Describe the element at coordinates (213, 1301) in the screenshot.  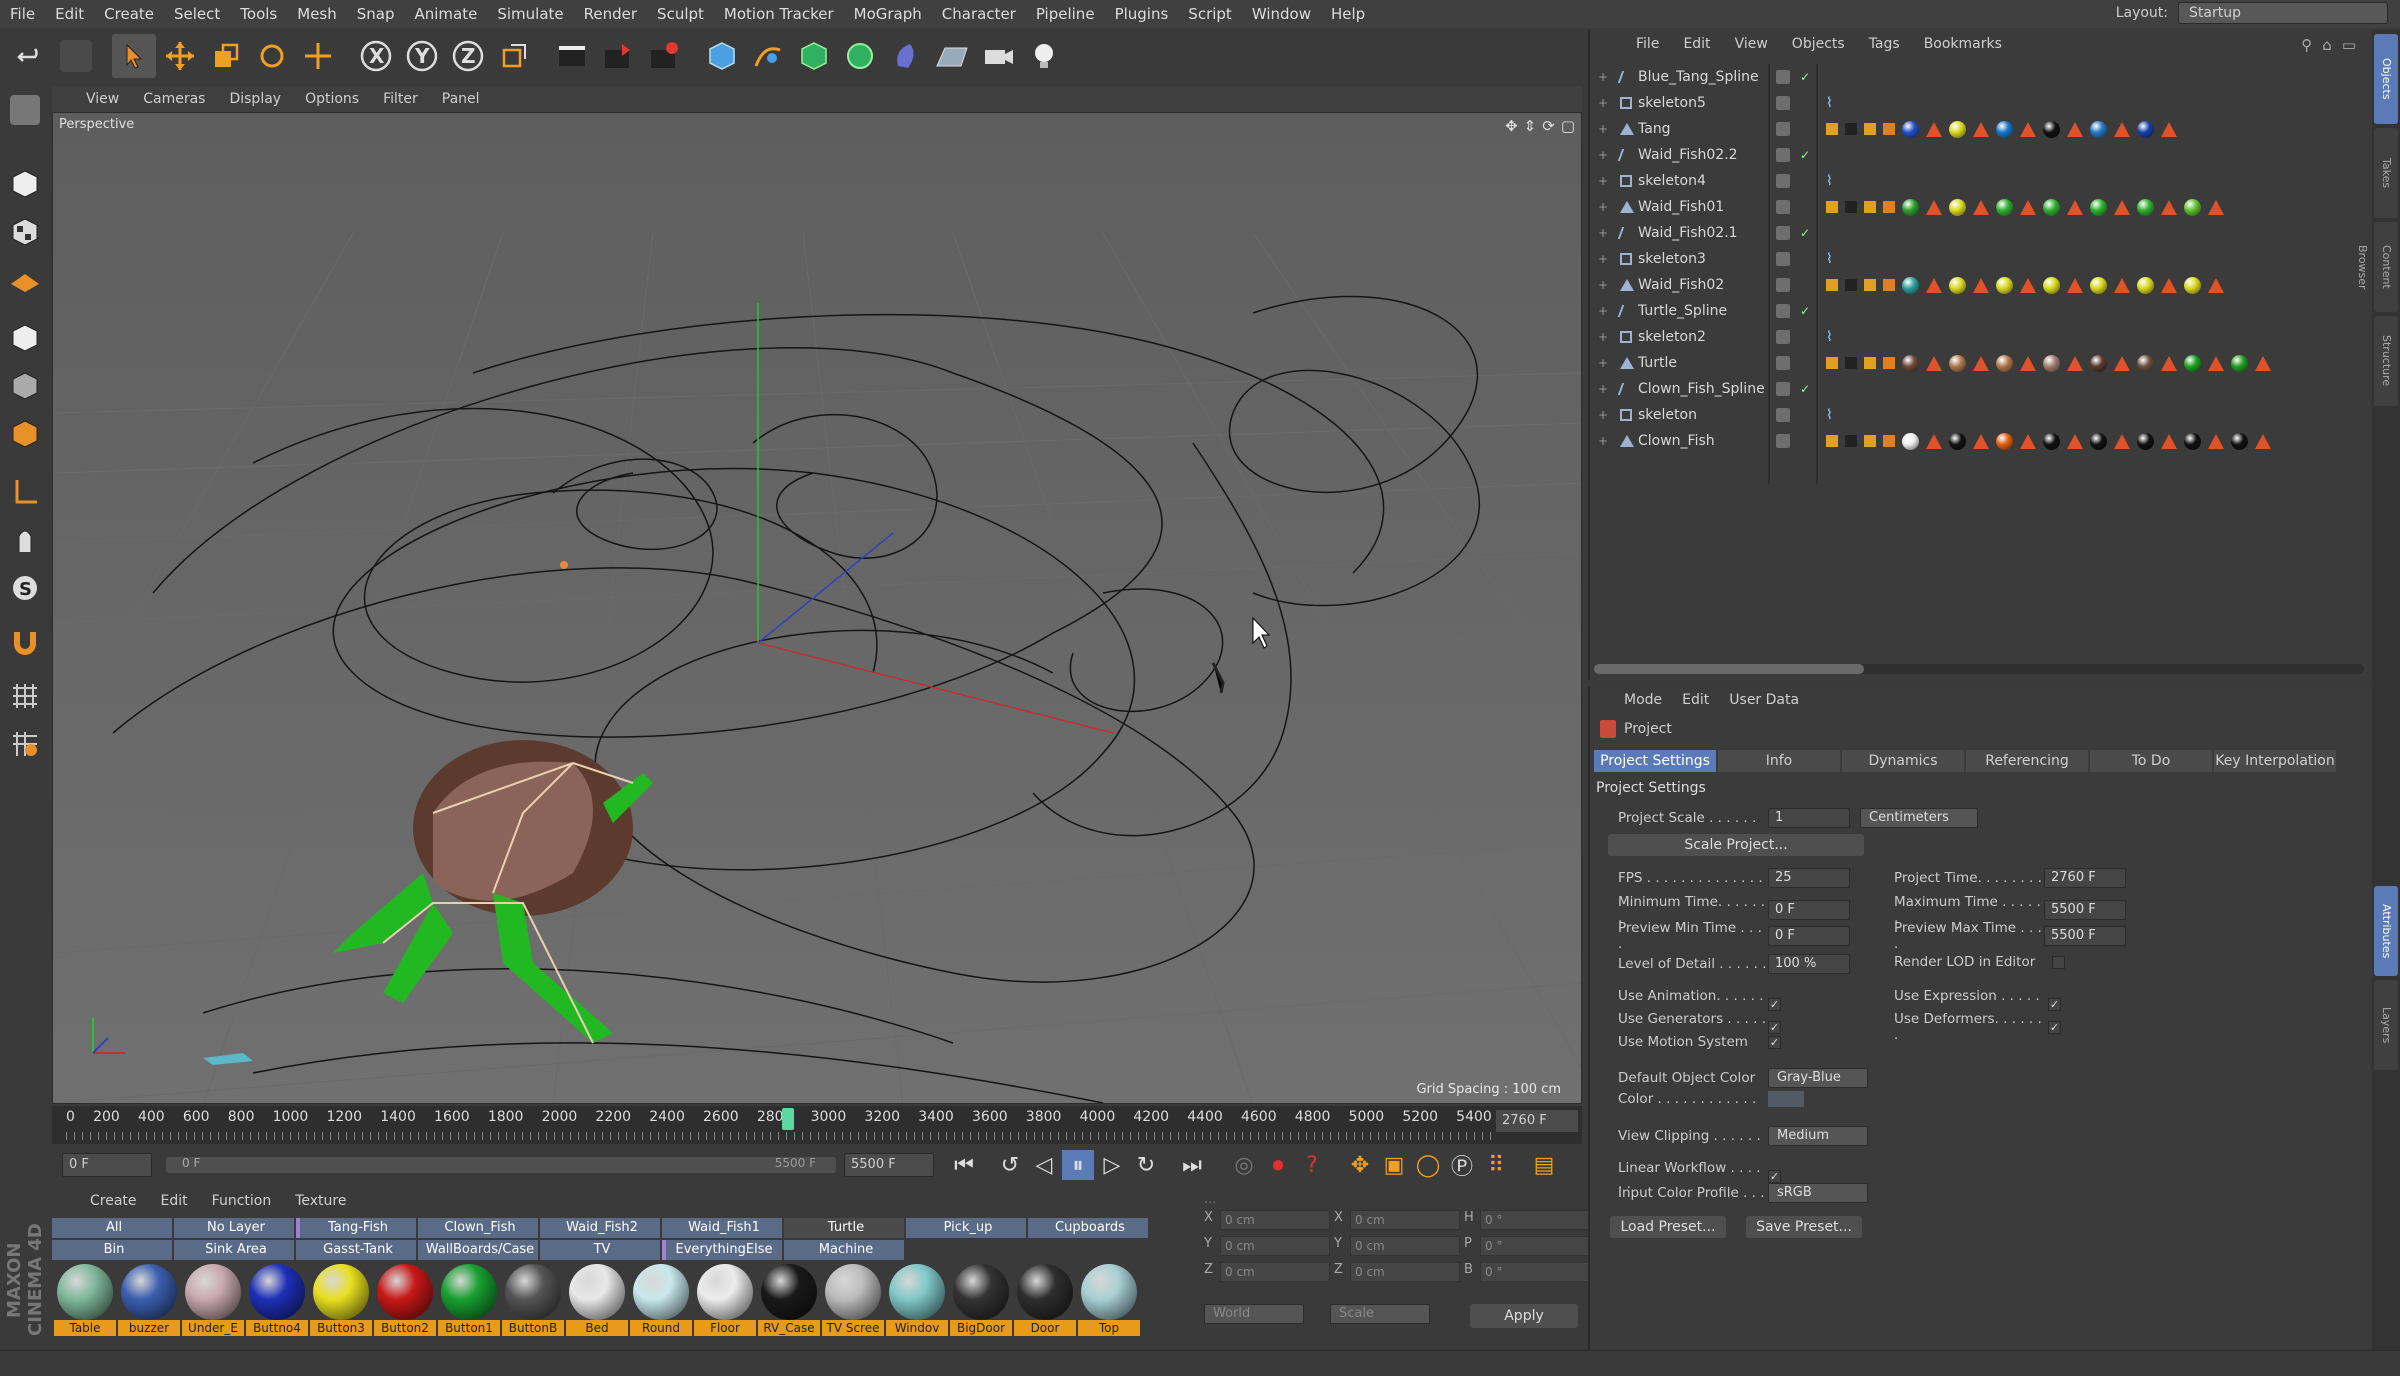
I see `material-item: Under_E` at that location.